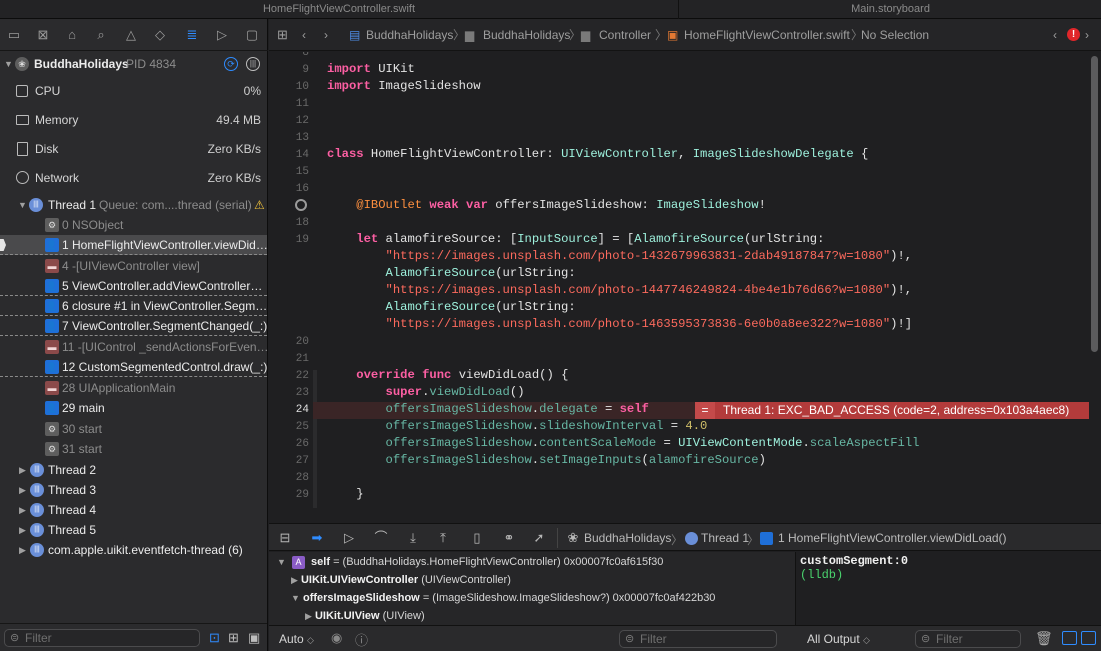 This screenshot has width=1101, height=651. I want to click on show-console-icon, so click(1088, 638).